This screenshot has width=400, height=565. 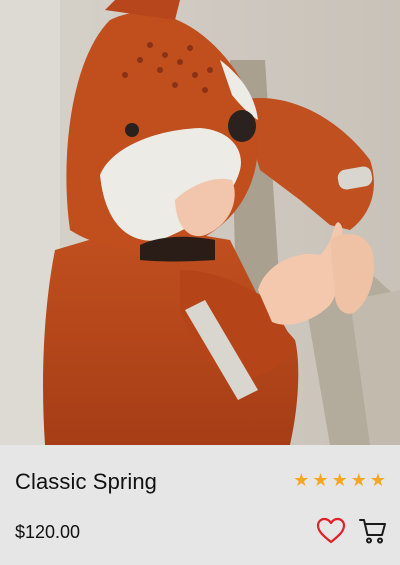 I want to click on heart-outline-icon, so click(x=331, y=530).